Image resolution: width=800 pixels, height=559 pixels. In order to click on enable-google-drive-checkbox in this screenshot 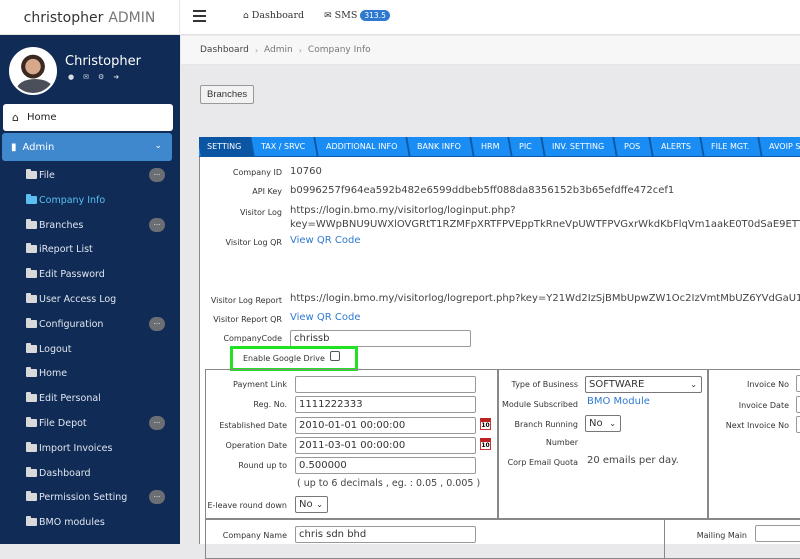, I will do `click(335, 356)`.